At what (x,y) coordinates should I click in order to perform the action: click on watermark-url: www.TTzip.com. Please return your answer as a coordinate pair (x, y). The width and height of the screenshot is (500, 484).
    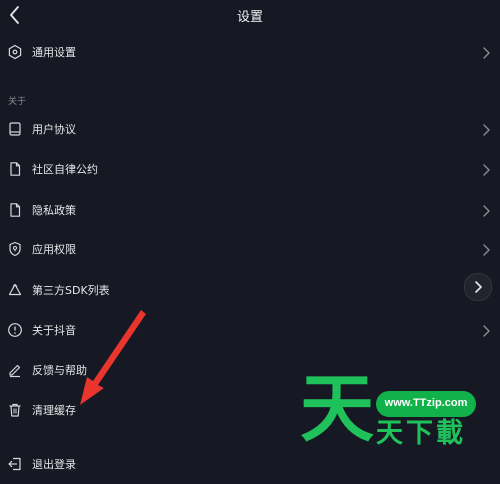
    Looking at the image, I should click on (426, 403).